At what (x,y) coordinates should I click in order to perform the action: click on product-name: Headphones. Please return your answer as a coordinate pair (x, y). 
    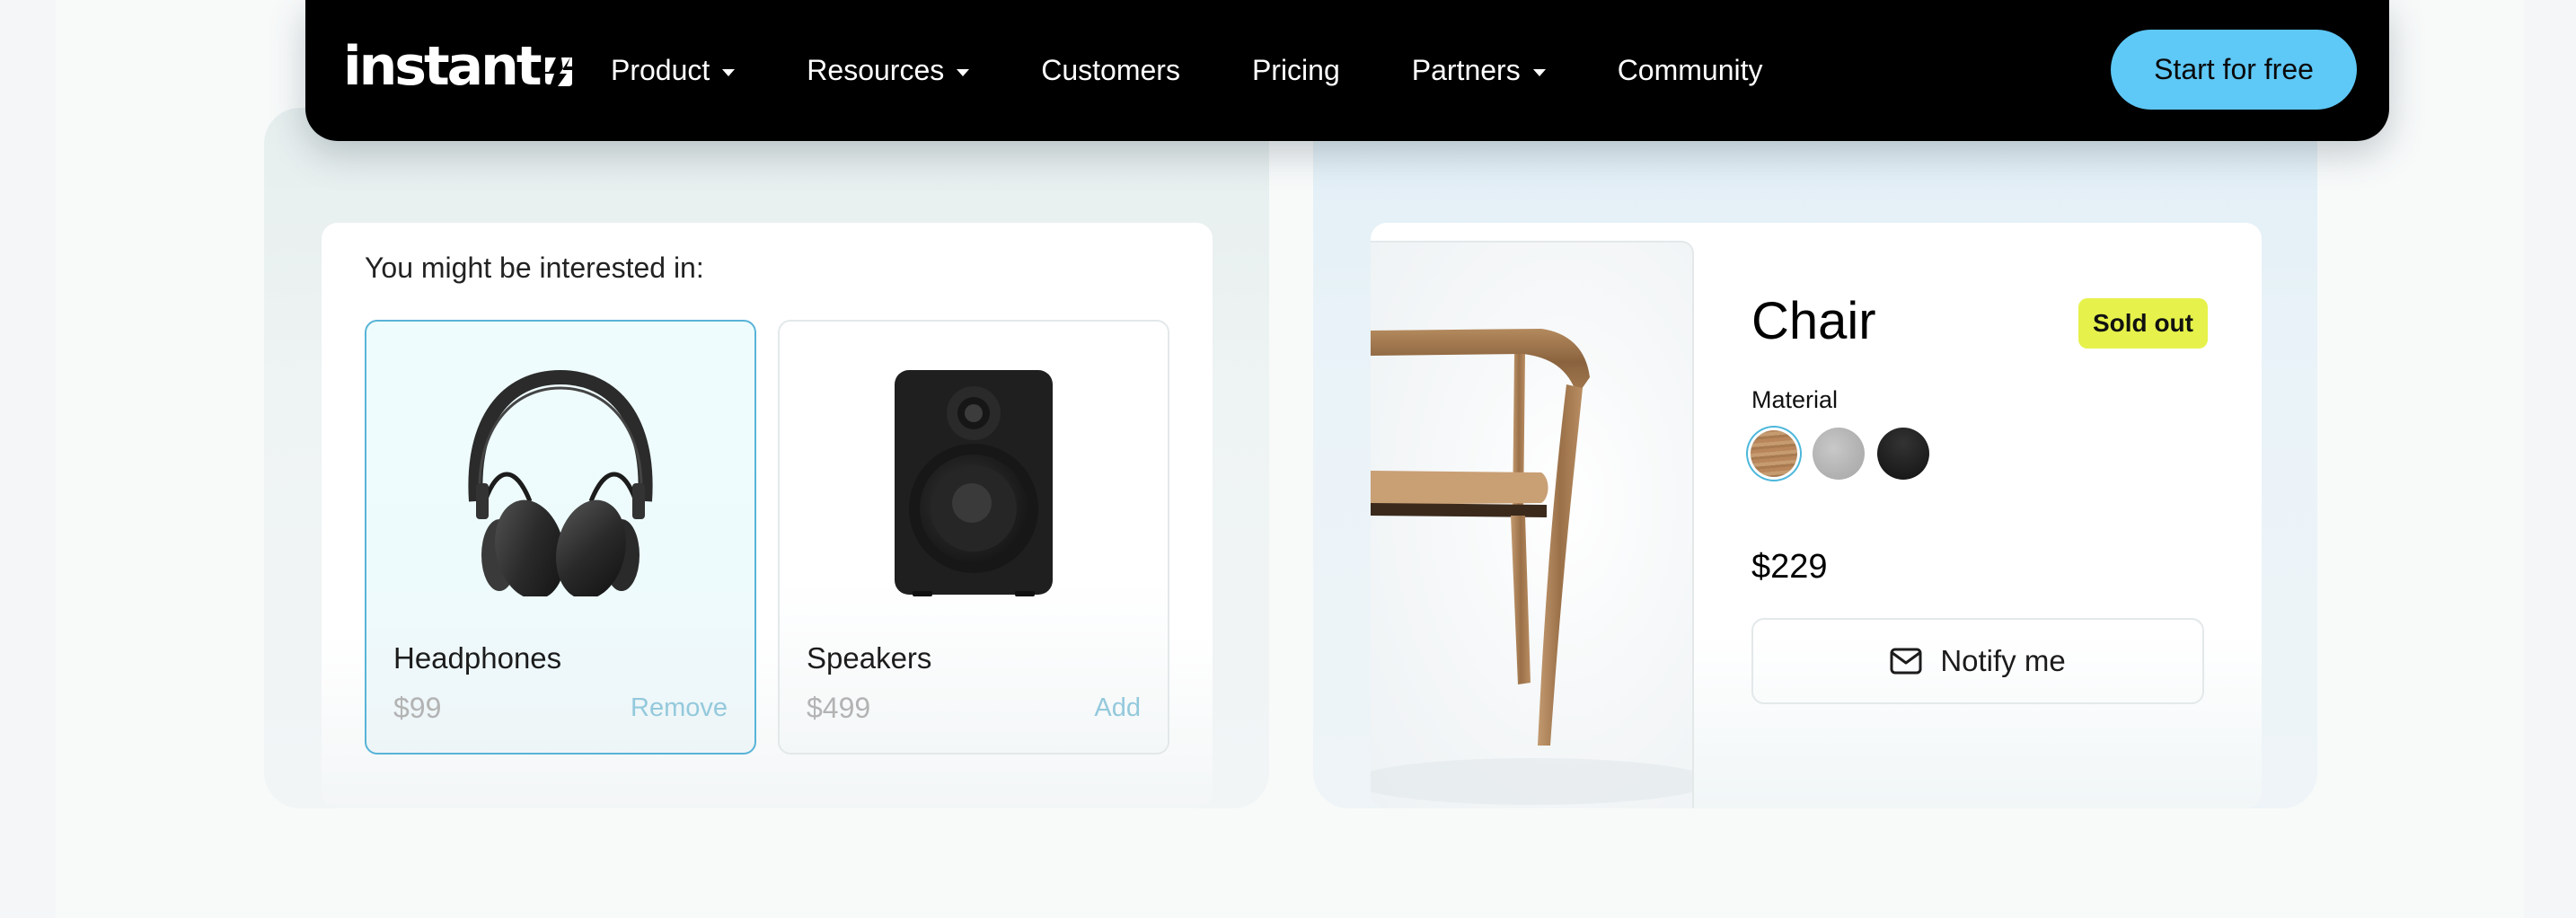
    Looking at the image, I should click on (477, 658).